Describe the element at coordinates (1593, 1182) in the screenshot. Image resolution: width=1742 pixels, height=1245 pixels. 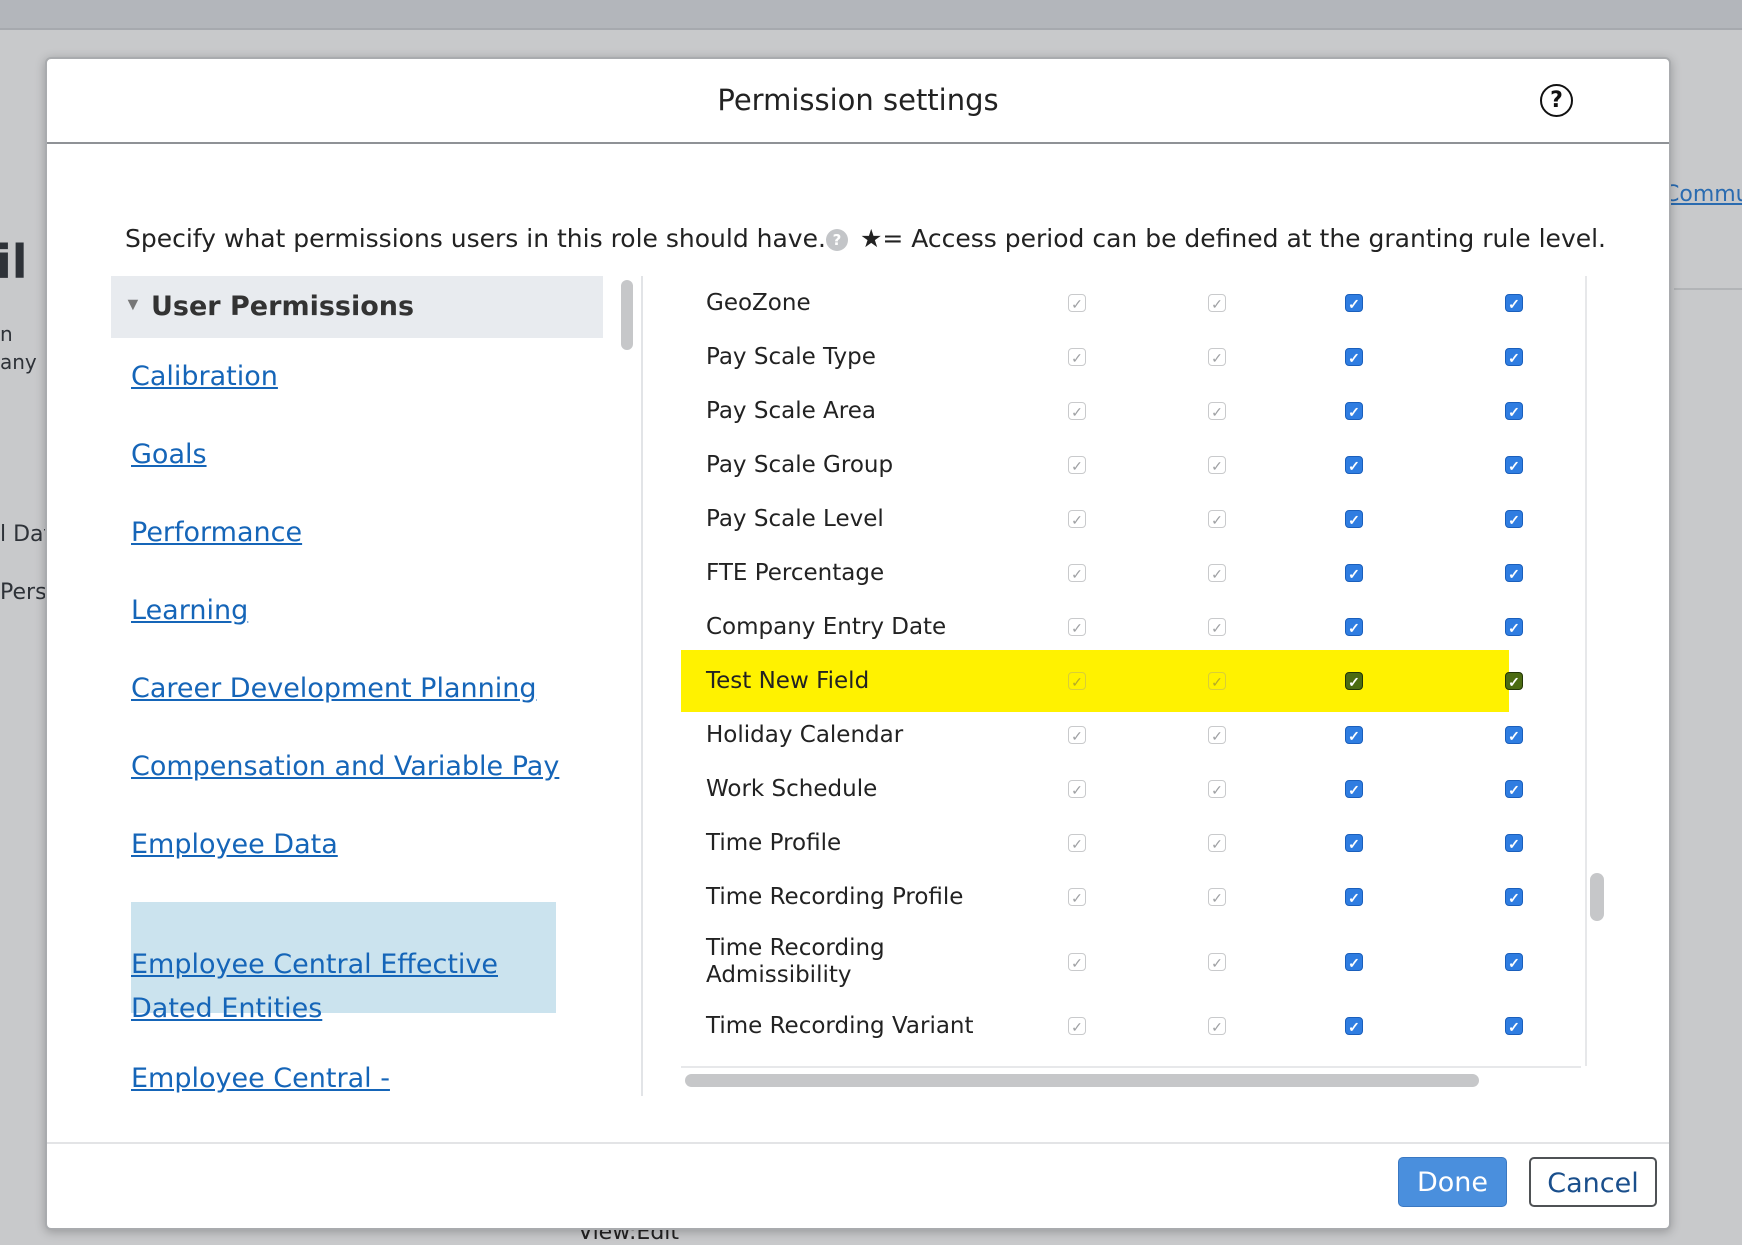
I see `cancel-button: Cancel` at that location.